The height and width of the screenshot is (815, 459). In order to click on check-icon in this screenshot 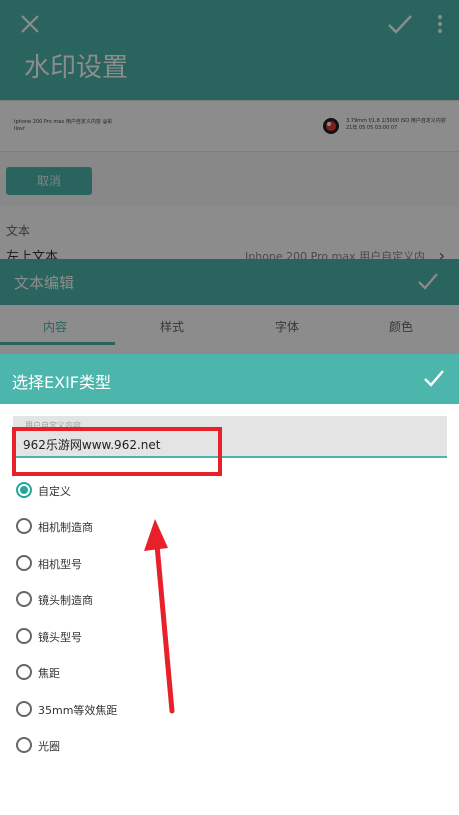, I will do `click(434, 378)`.